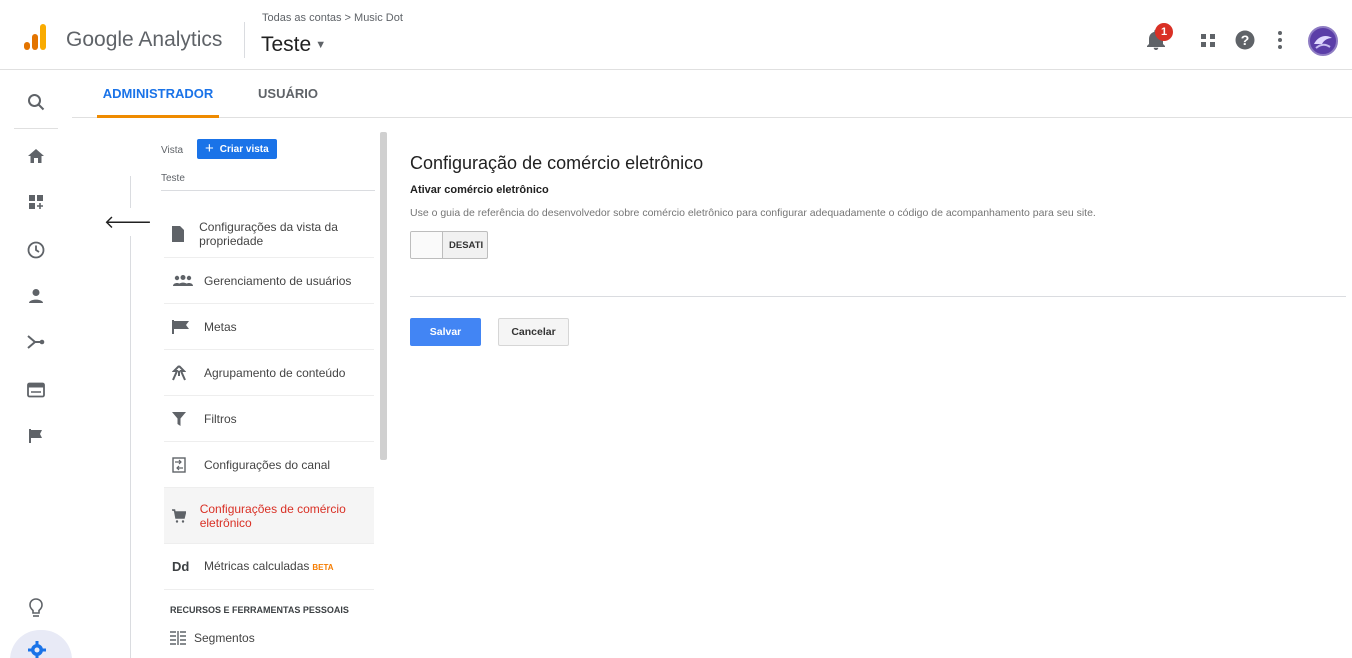 Image resolution: width=1352 pixels, height=658 pixels. Describe the element at coordinates (257, 565) in the screenshot. I see `menu-item-label: Métricas calculadas` at that location.